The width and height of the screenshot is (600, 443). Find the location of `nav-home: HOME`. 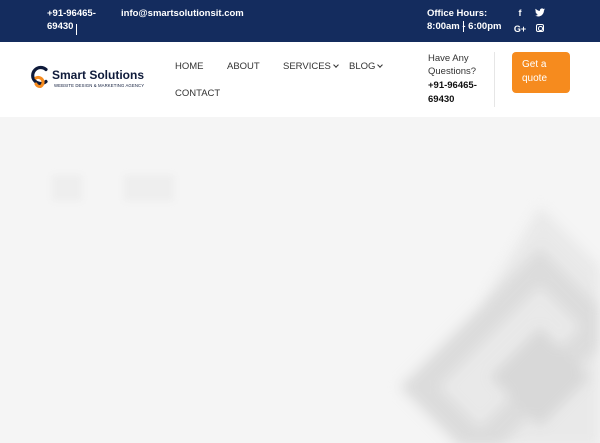

nav-home: HOME is located at coordinates (189, 66).